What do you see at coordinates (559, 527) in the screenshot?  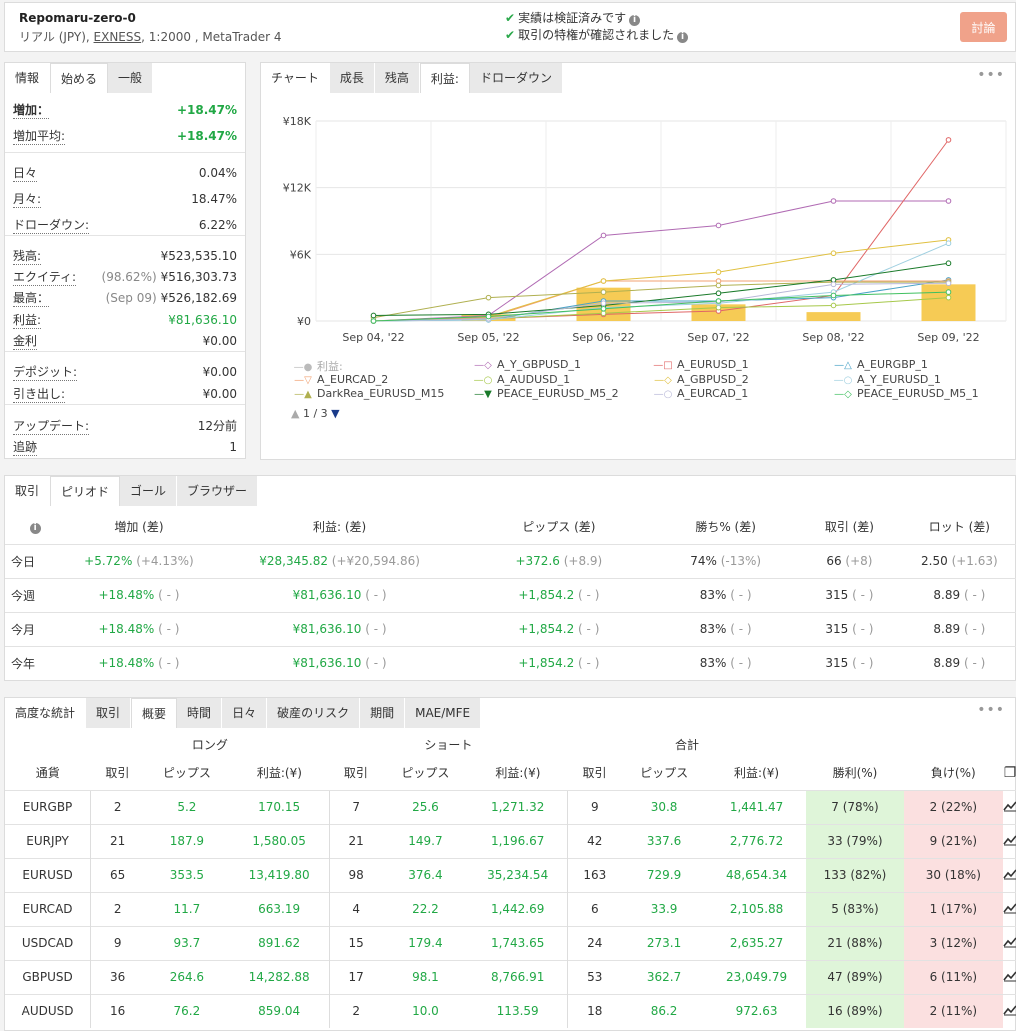 I see `period-column-header: ピップス (差)` at bounding box center [559, 527].